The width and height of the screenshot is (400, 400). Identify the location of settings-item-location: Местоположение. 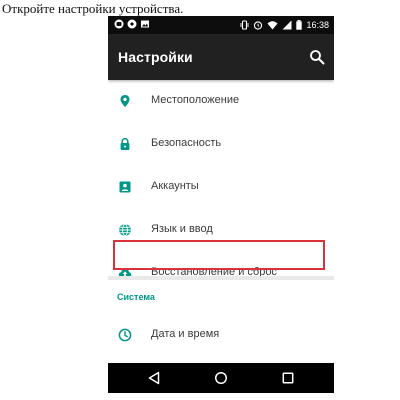
(221, 101).